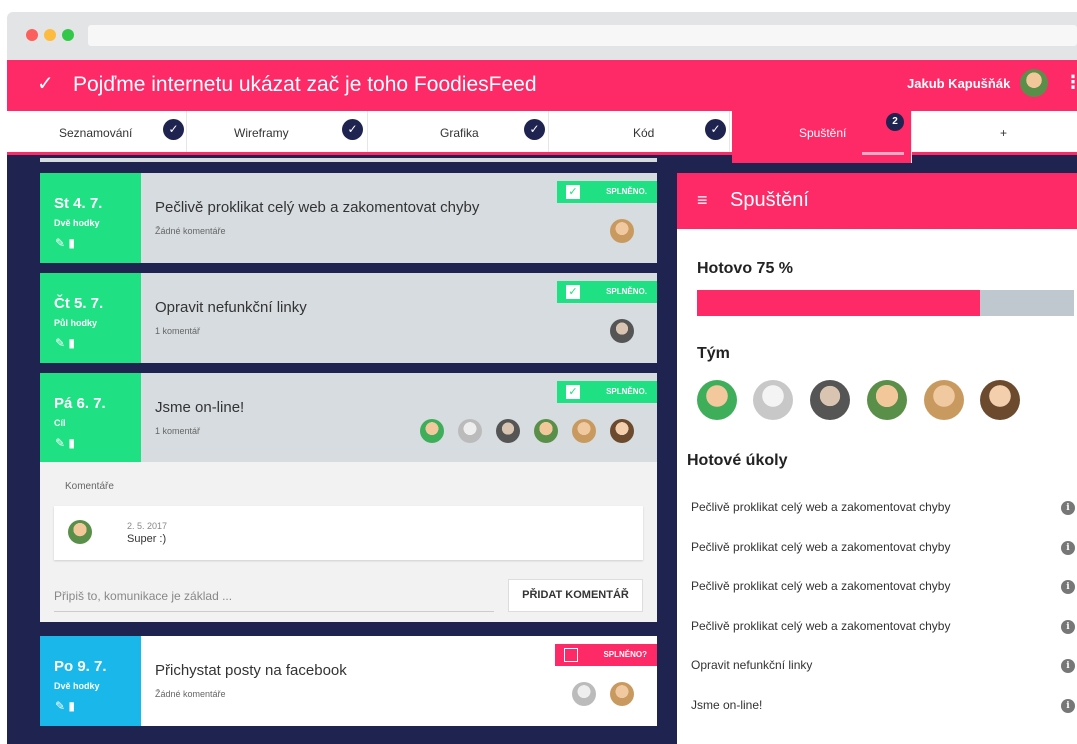 The width and height of the screenshot is (1077, 744). Describe the element at coordinates (877, 201) in the screenshot. I see `panel-header: ≡ Spuštění` at that location.